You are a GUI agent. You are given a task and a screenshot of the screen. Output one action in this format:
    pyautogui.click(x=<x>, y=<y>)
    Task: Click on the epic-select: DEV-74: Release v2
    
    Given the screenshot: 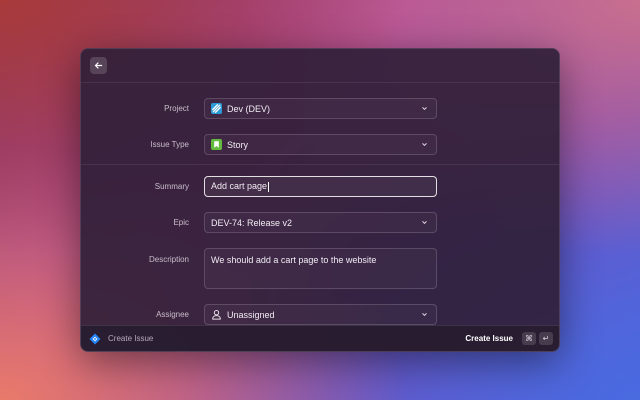 What is the action you would take?
    pyautogui.click(x=320, y=222)
    